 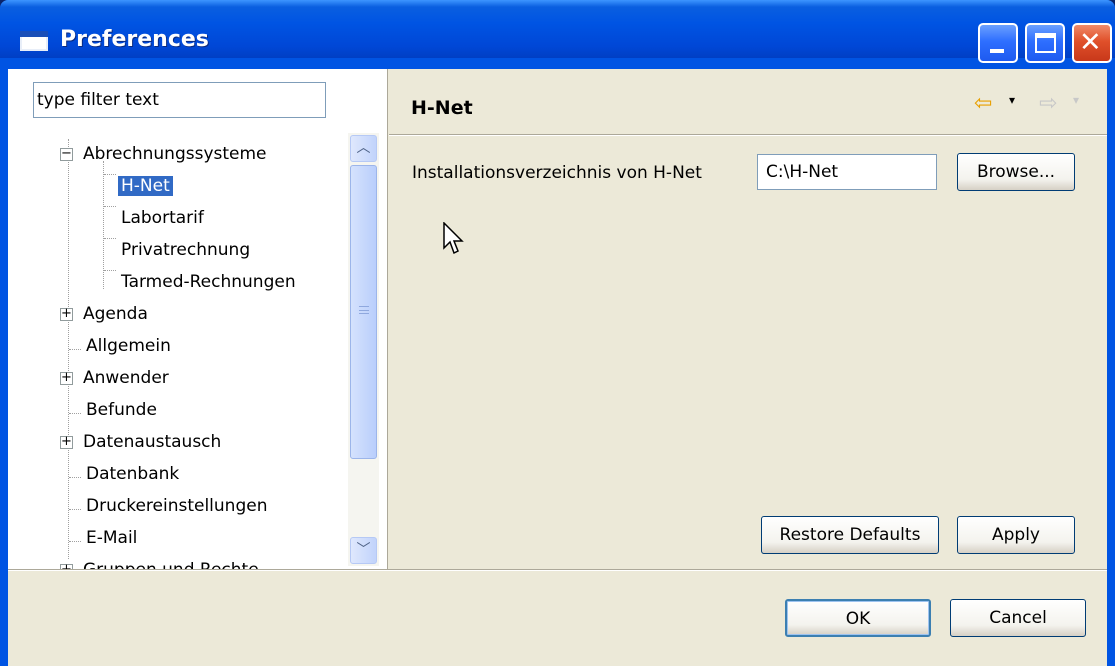 I want to click on window-icon, so click(x=34, y=41).